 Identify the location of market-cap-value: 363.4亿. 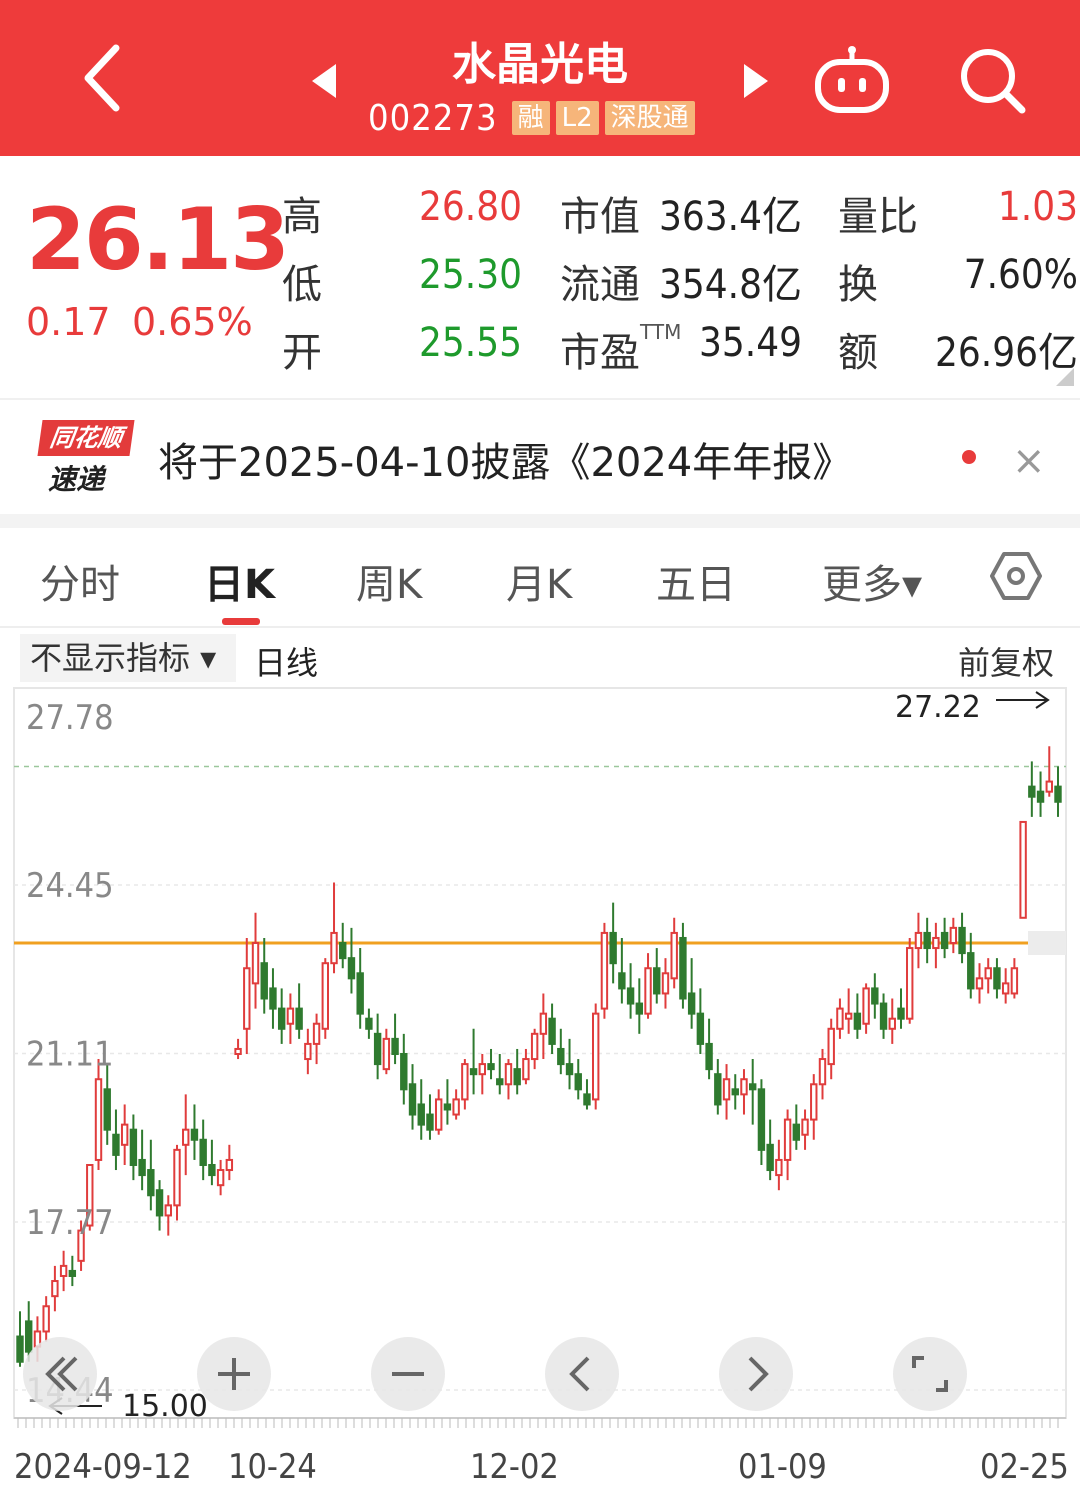
(730, 217).